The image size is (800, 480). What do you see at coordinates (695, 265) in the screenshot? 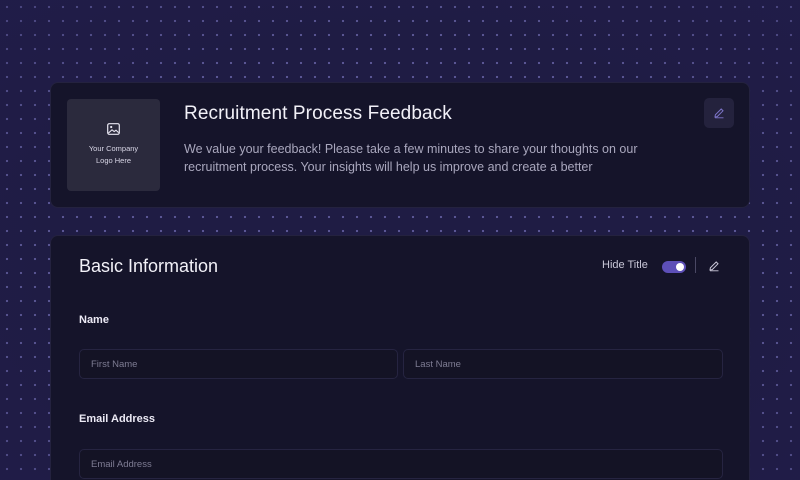
I see `toolbar-divider` at bounding box center [695, 265].